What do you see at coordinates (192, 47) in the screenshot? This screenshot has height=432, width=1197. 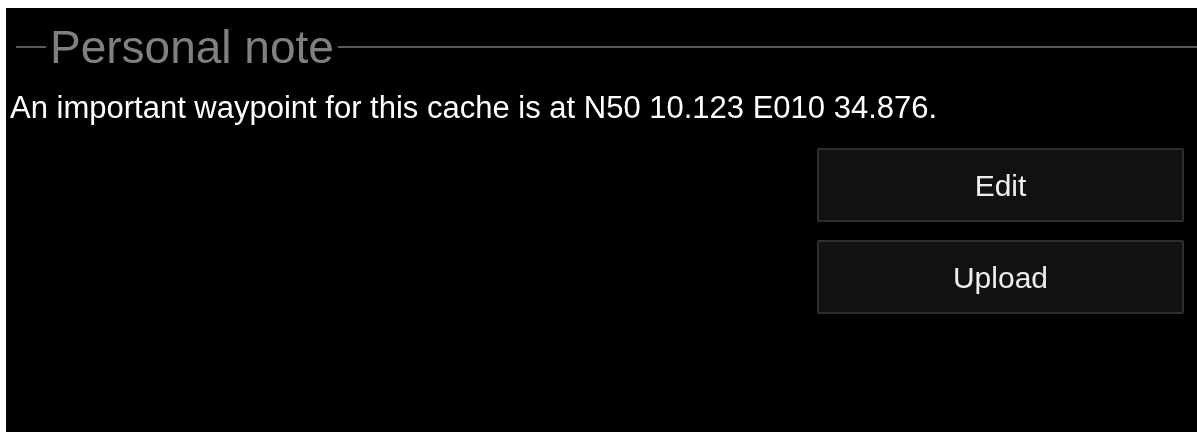 I see `section-title: Personal note` at bounding box center [192, 47].